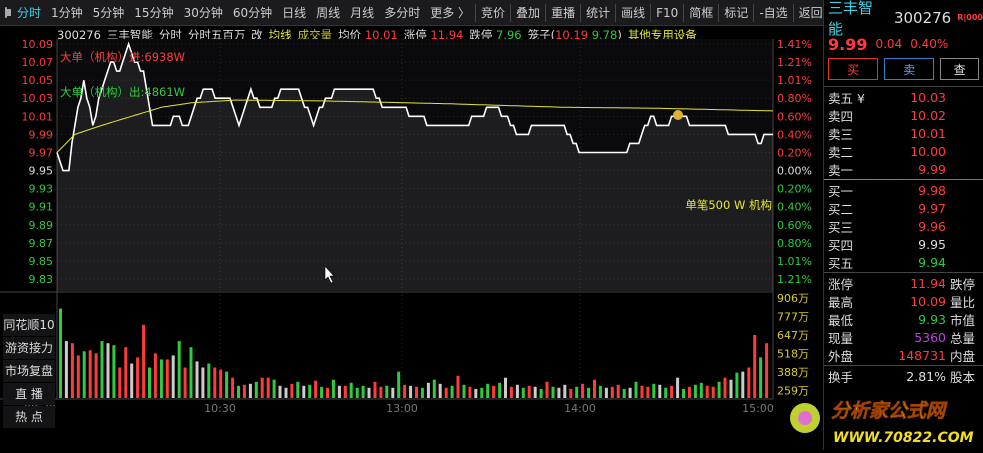  What do you see at coordinates (793, 317) in the screenshot?
I see `volume-tick: 777万` at bounding box center [793, 317].